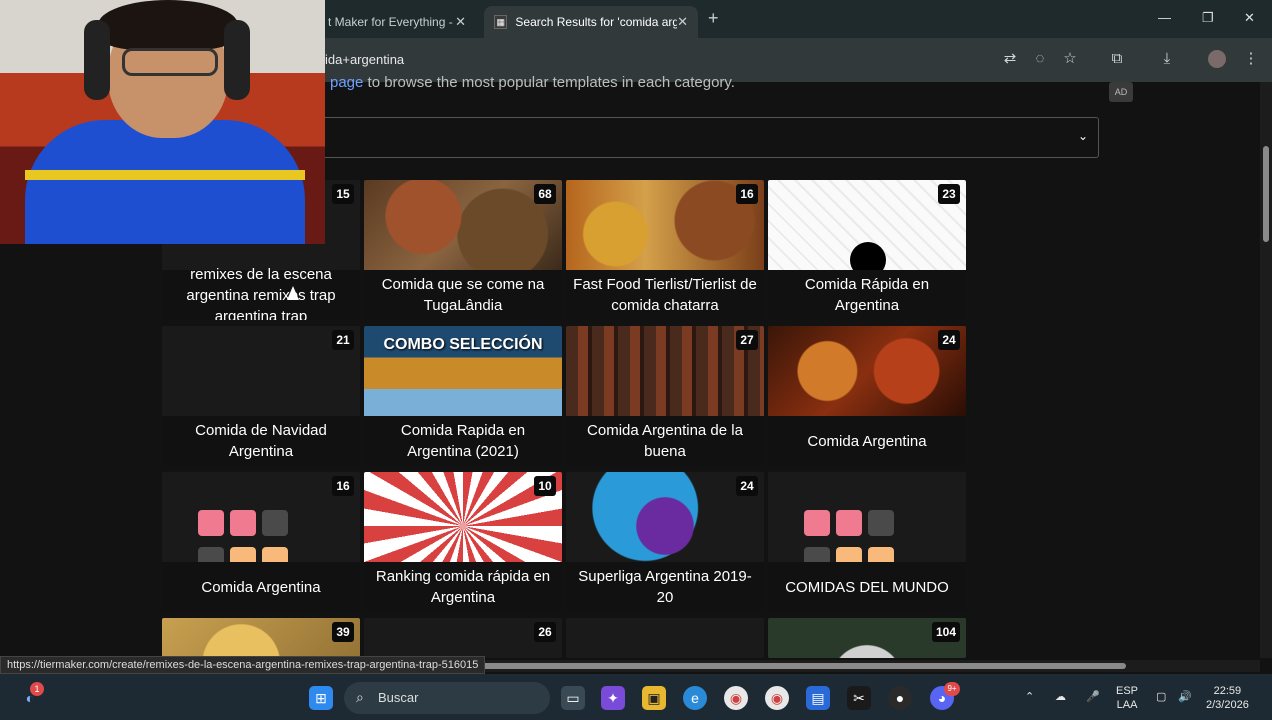 This screenshot has height=720, width=1272. I want to click on card-title: Comida que se come na TugaLândia, so click(463, 295).